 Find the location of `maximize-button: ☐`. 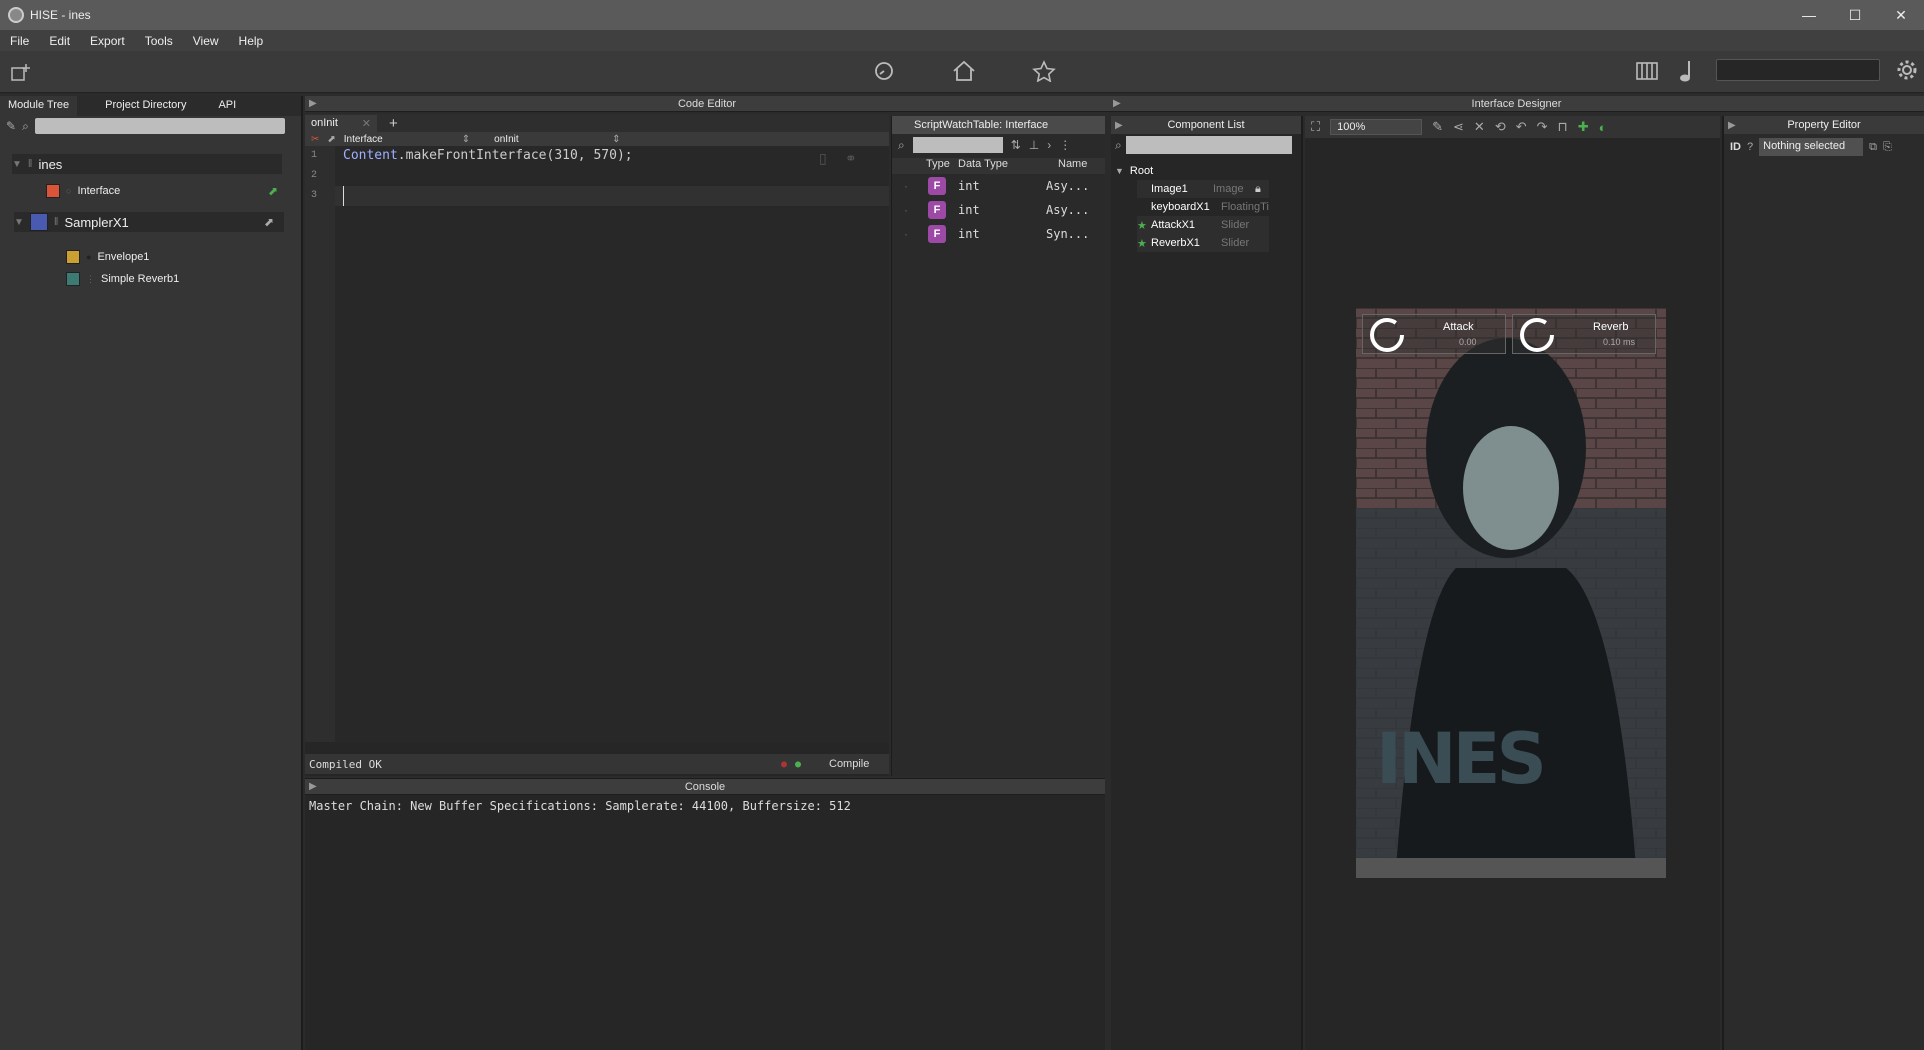

maximize-button: ☐ is located at coordinates (1855, 15).